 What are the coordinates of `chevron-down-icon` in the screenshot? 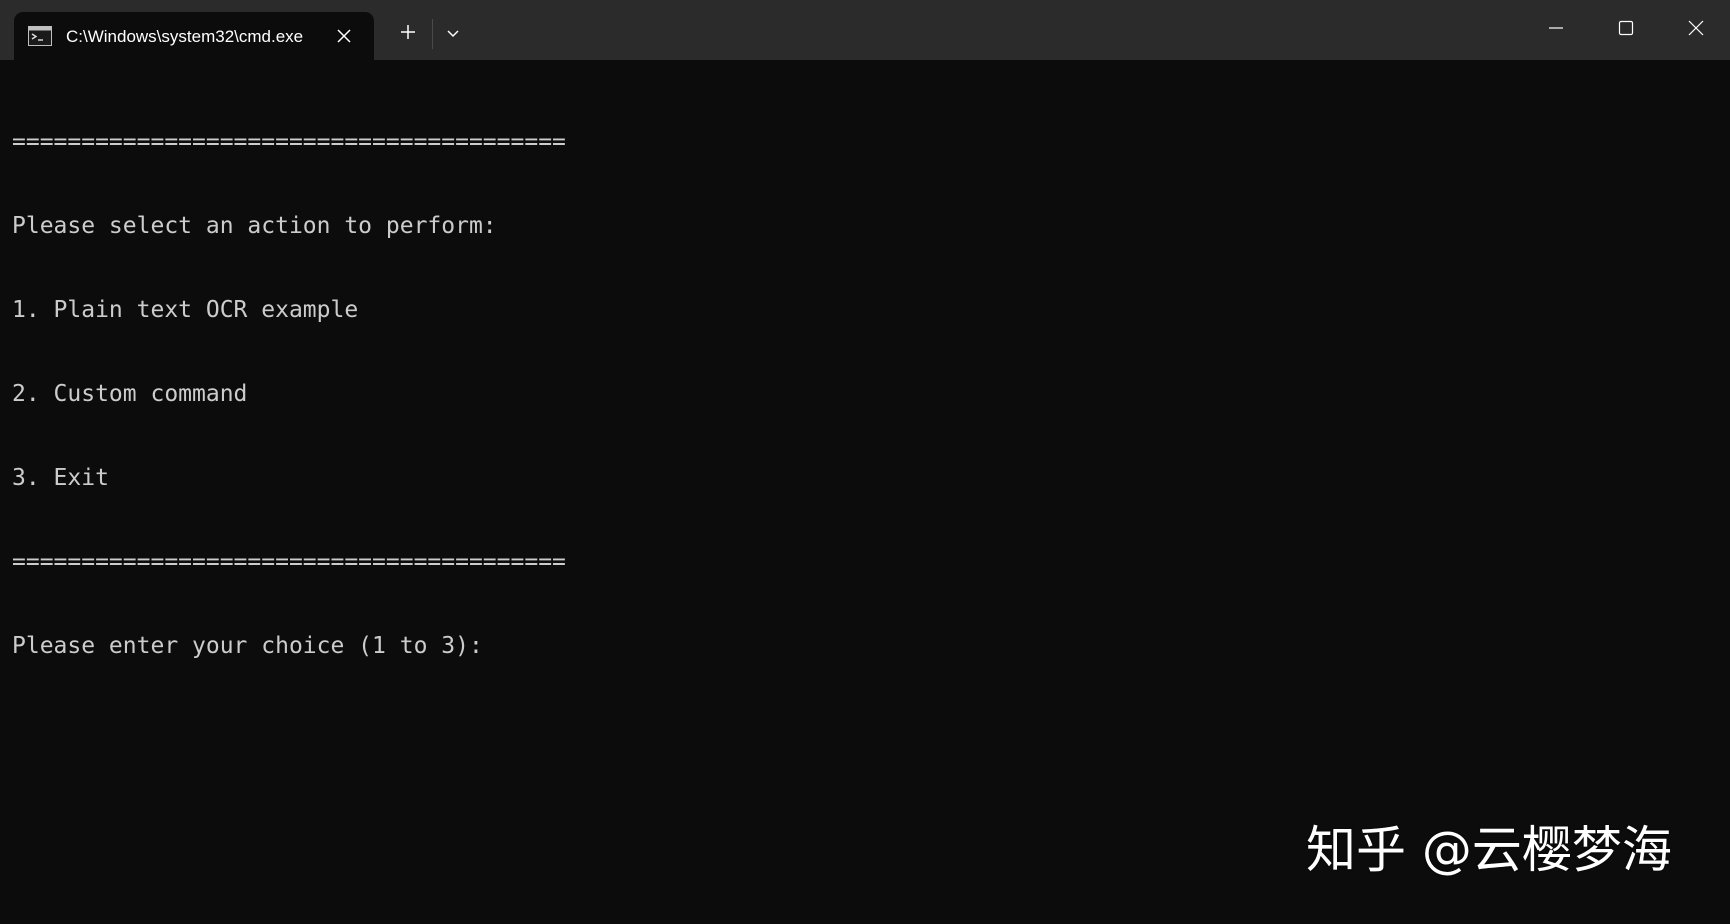 It's located at (453, 34).